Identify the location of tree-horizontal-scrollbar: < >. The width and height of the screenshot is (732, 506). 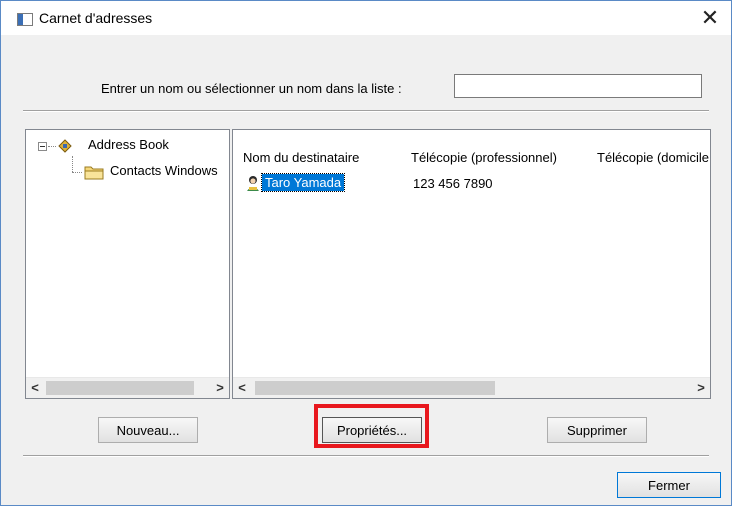
(127, 387).